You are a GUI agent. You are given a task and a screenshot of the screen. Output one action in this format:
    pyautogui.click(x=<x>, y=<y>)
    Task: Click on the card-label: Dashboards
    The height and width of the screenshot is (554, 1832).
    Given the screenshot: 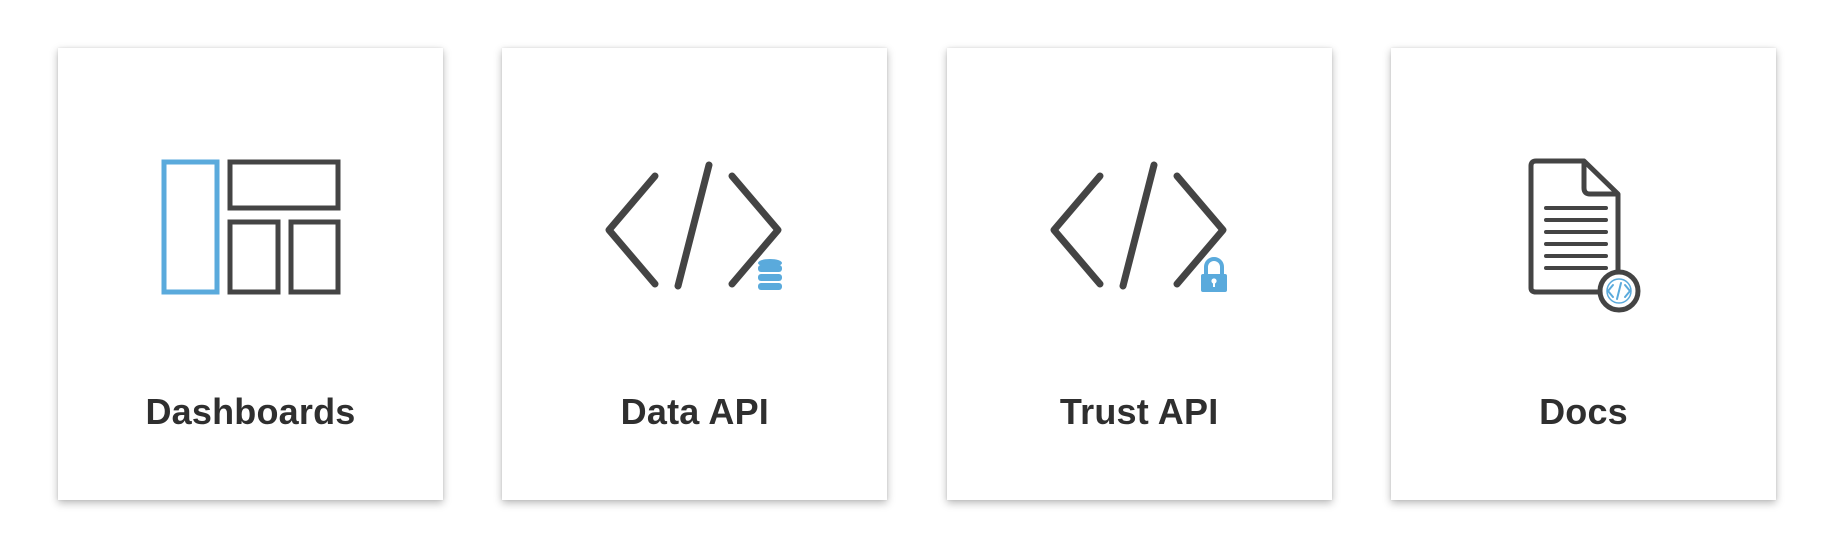 What is the action you would take?
    pyautogui.click(x=250, y=411)
    